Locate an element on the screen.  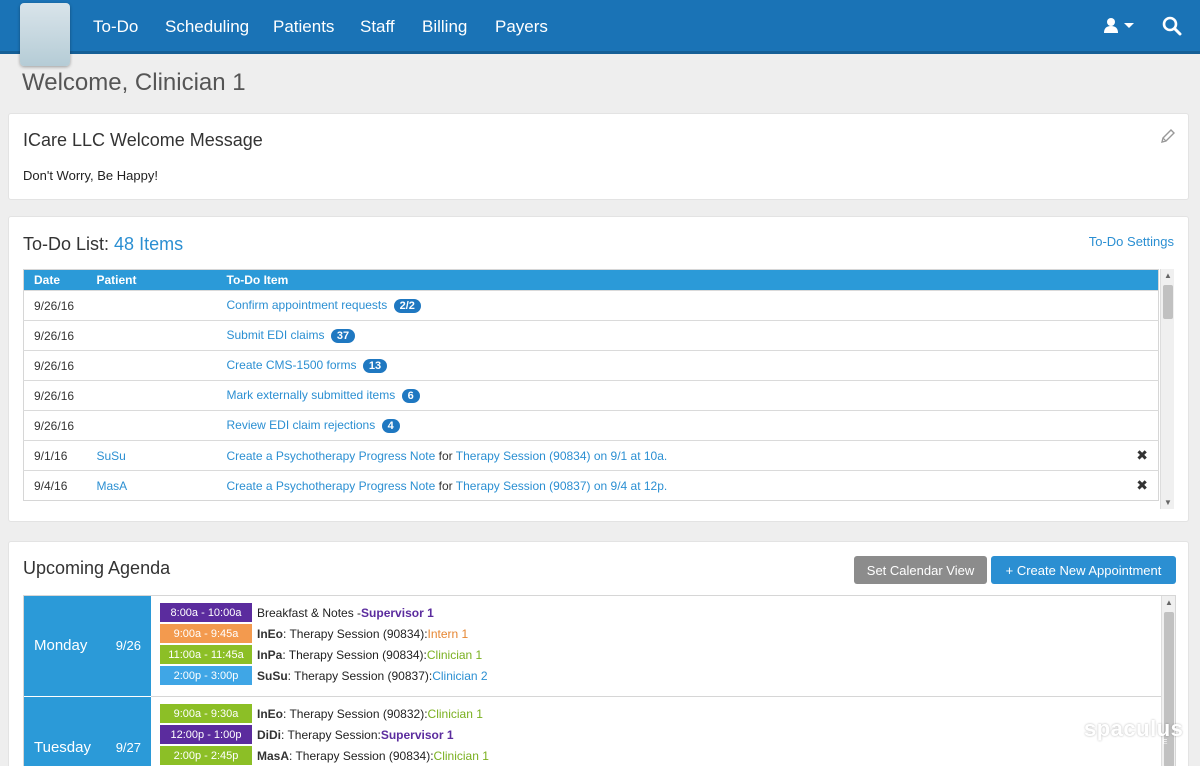
nav-staff: Staff is located at coordinates (377, 27).